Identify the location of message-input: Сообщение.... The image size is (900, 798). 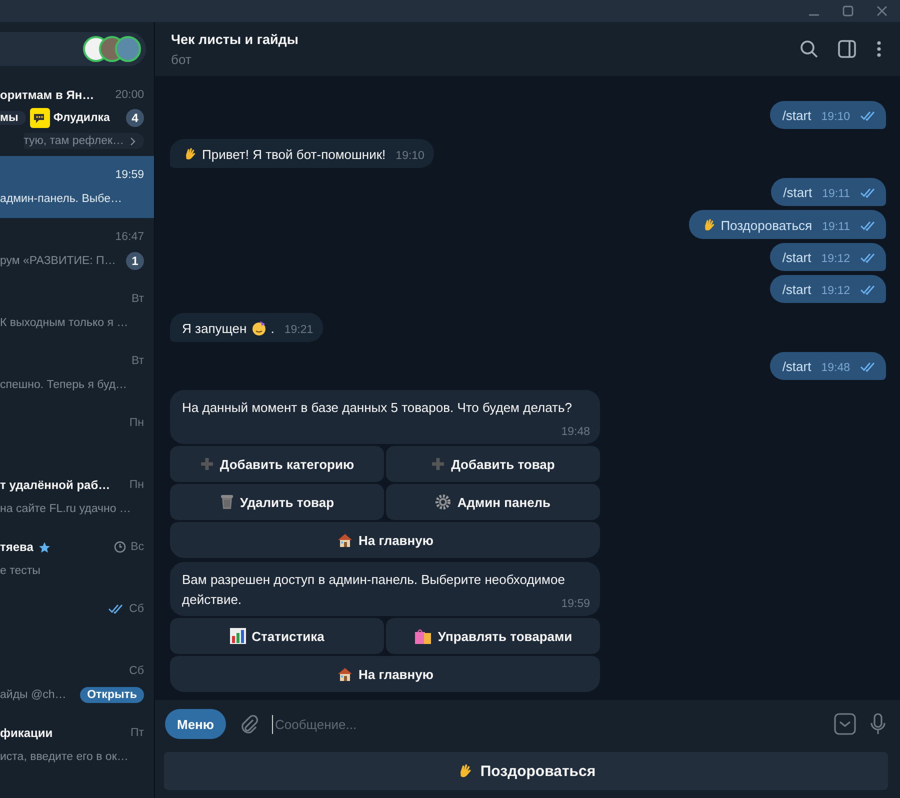
(546, 724).